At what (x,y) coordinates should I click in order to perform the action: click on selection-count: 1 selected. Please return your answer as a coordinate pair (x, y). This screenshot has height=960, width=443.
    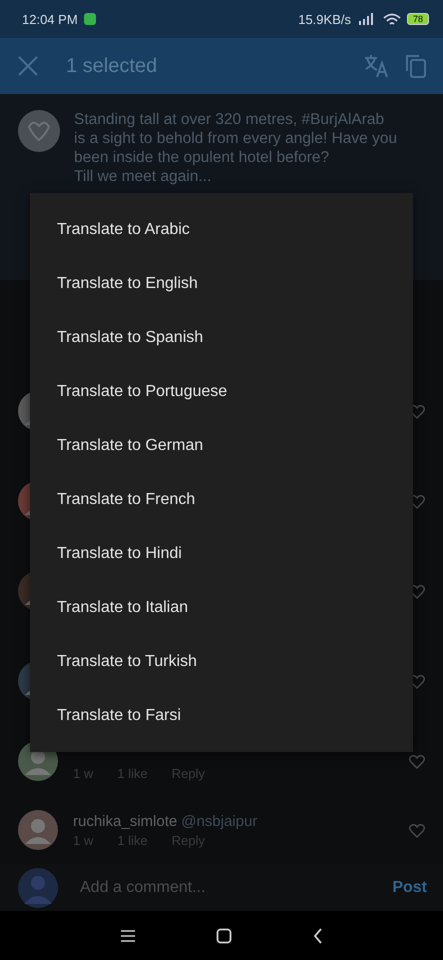
    Looking at the image, I should click on (112, 66).